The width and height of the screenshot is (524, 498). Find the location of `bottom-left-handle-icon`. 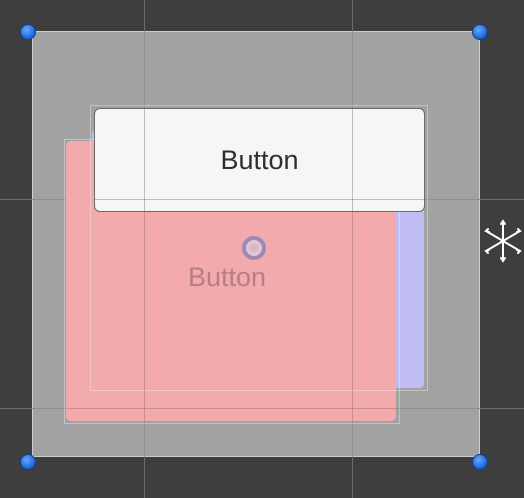

bottom-left-handle-icon is located at coordinates (28, 462).